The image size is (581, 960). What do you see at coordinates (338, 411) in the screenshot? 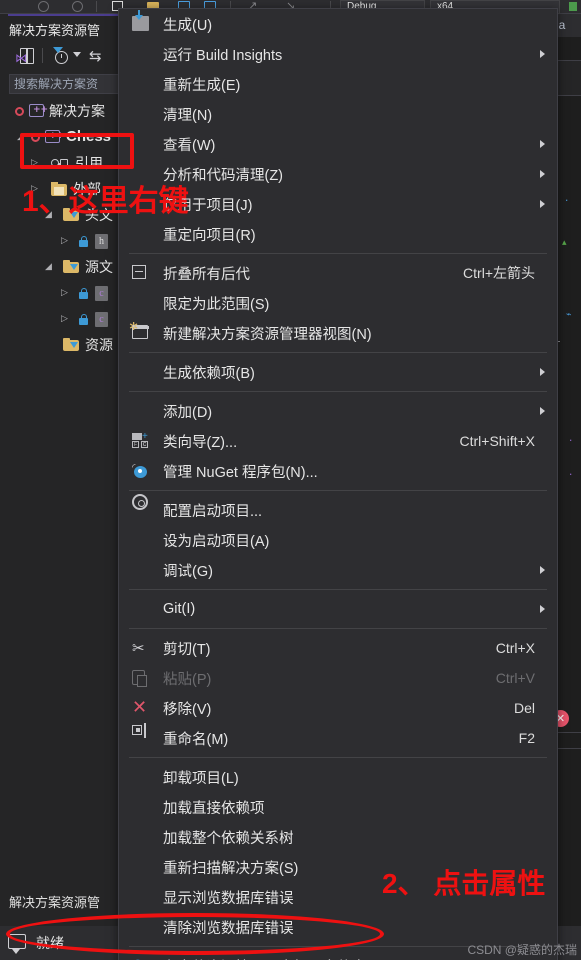
I see `menu-item-add: 添加(D)` at bounding box center [338, 411].